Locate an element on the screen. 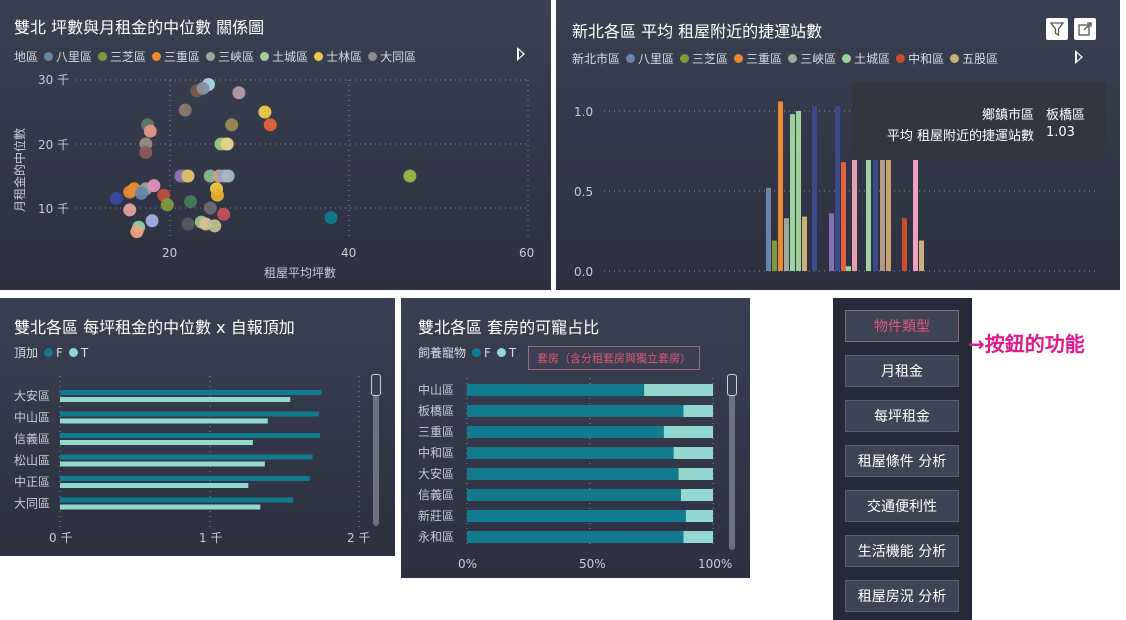  x-tick-label: 0% is located at coordinates (467, 564).